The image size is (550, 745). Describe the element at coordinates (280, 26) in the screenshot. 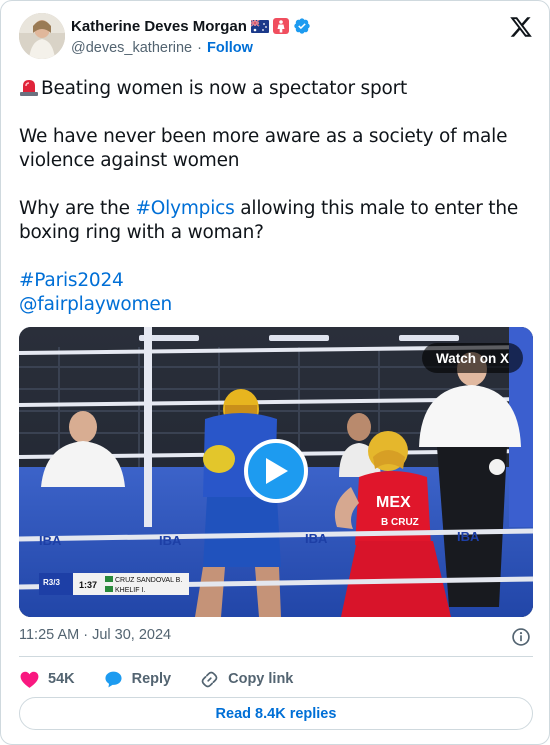

I see `woman-symbol-icon` at that location.